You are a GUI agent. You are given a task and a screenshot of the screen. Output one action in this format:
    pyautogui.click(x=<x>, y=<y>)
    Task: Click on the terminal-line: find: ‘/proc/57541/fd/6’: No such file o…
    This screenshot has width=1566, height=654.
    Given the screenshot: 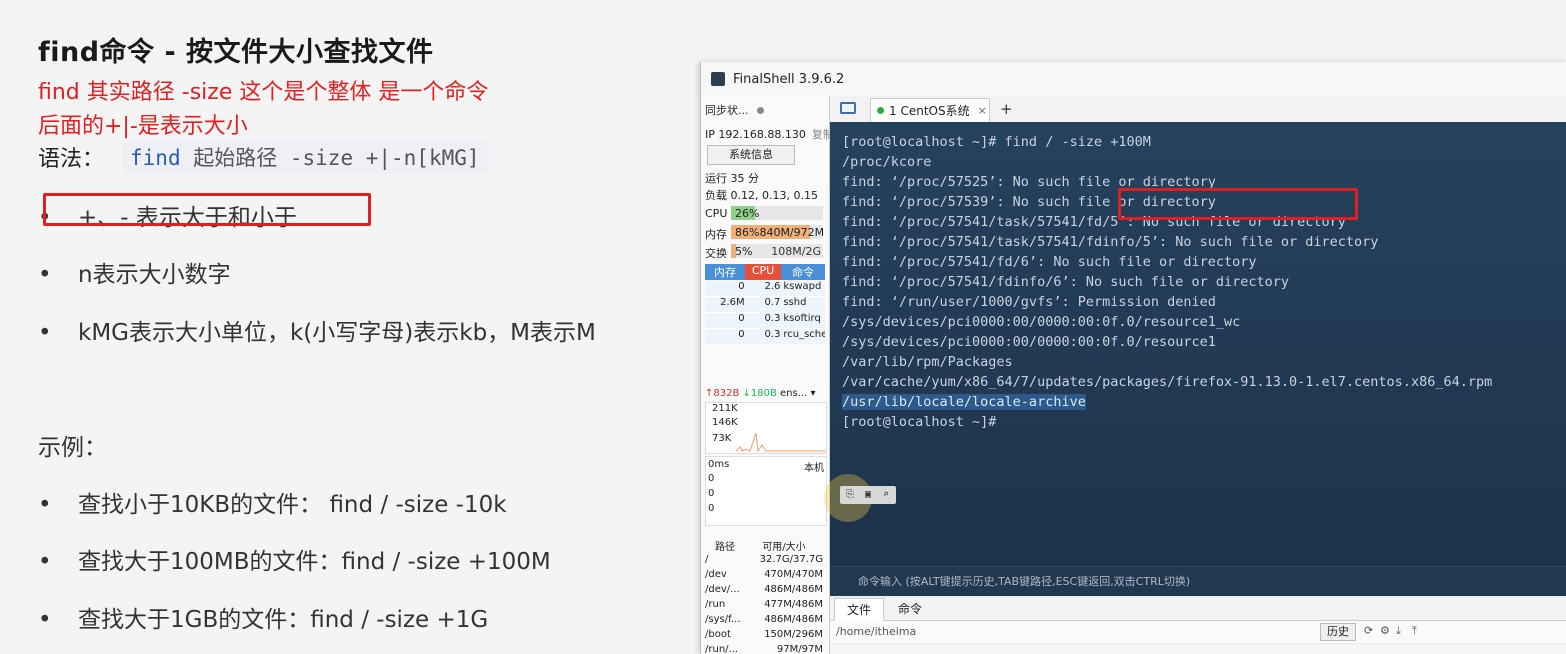 What is the action you would take?
    pyautogui.click(x=1049, y=262)
    